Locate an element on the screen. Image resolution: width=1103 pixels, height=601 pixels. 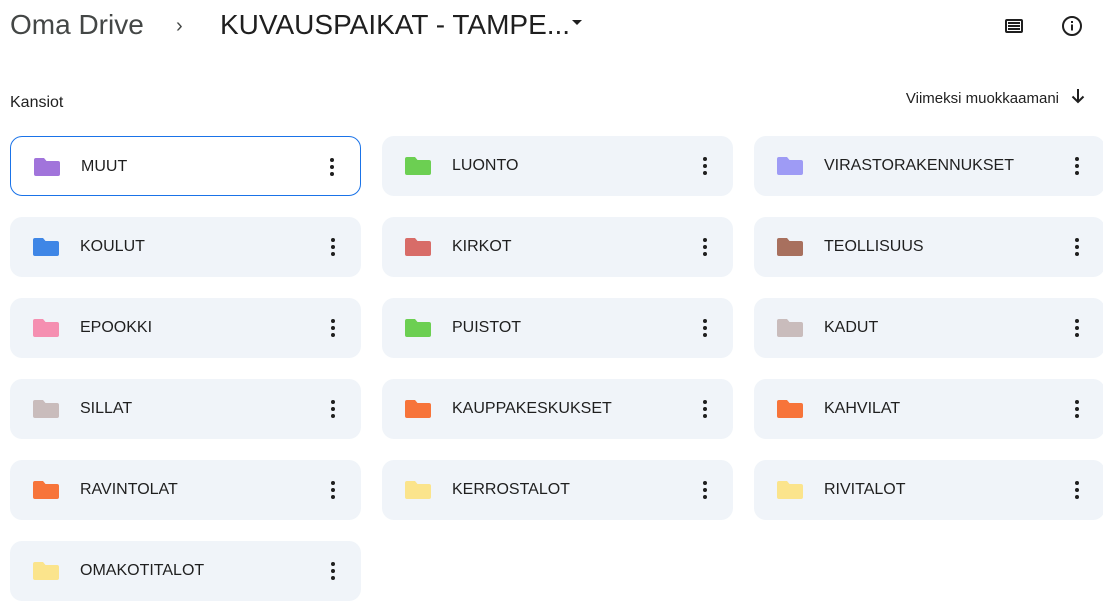
folder-name: KADUT is located at coordinates (851, 327).